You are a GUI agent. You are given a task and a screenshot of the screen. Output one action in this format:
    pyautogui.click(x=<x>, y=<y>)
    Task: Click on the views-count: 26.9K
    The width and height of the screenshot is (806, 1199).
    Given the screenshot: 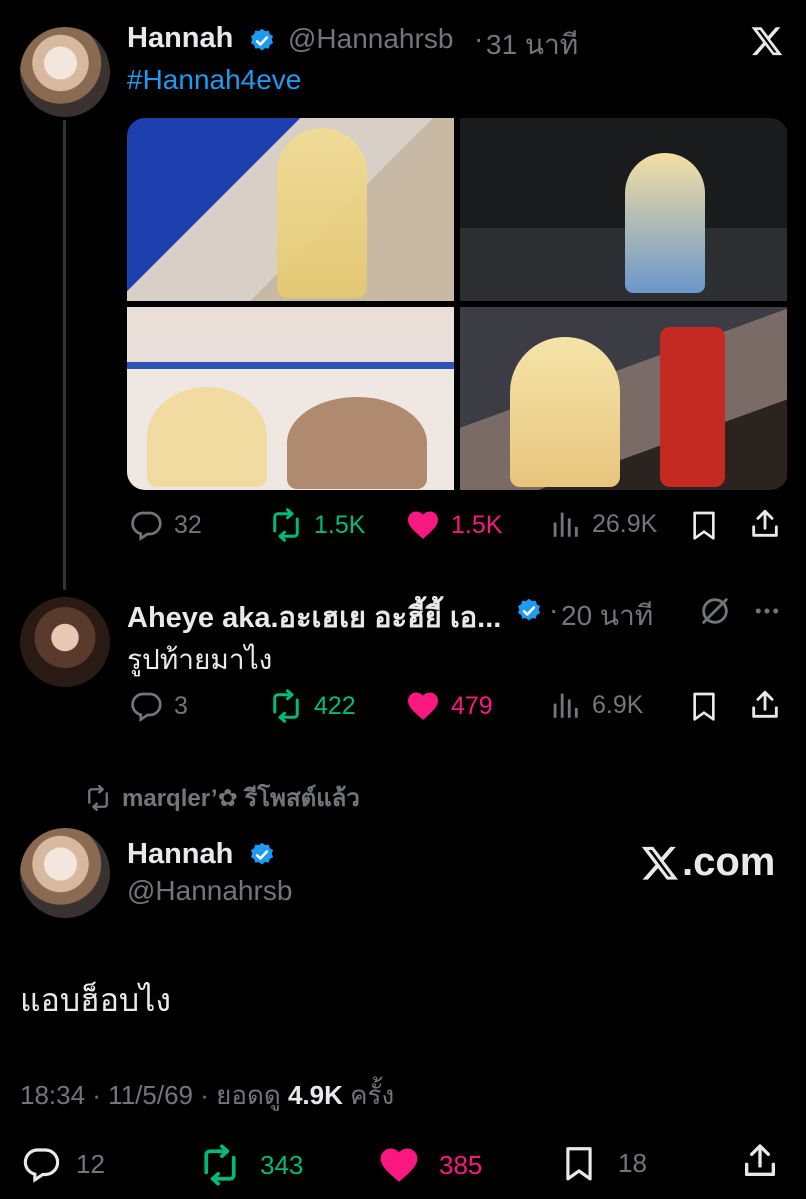 What is the action you would take?
    pyautogui.click(x=625, y=523)
    